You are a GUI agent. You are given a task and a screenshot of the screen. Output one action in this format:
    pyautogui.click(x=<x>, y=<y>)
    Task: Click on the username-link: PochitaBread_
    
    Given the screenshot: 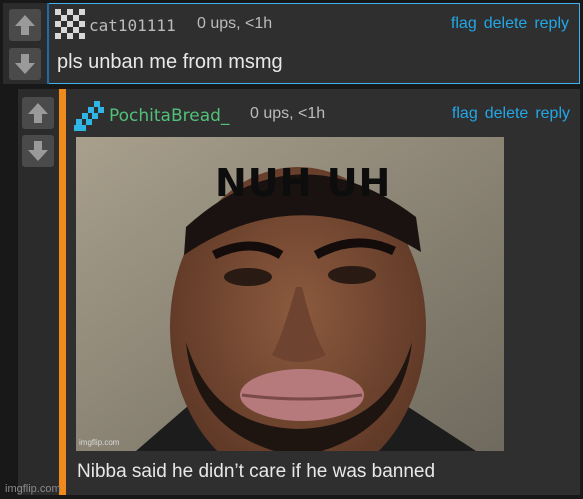 What is the action you would take?
    pyautogui.click(x=169, y=116)
    